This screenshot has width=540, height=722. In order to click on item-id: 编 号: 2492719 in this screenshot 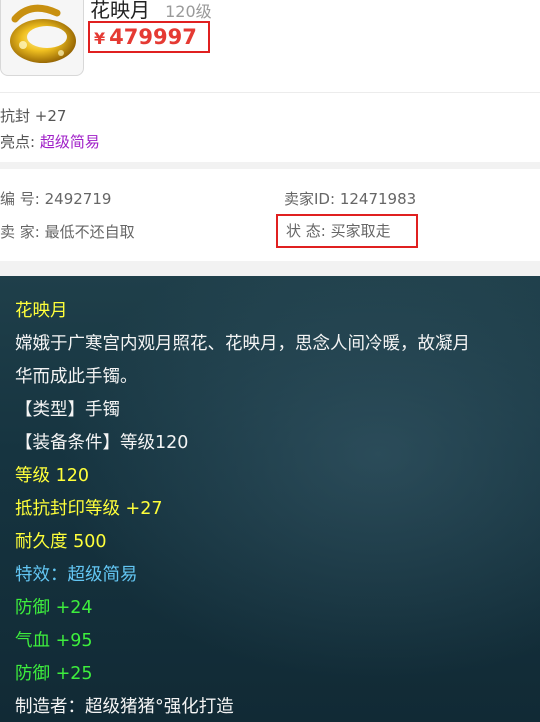, I will do `click(55, 198)`.